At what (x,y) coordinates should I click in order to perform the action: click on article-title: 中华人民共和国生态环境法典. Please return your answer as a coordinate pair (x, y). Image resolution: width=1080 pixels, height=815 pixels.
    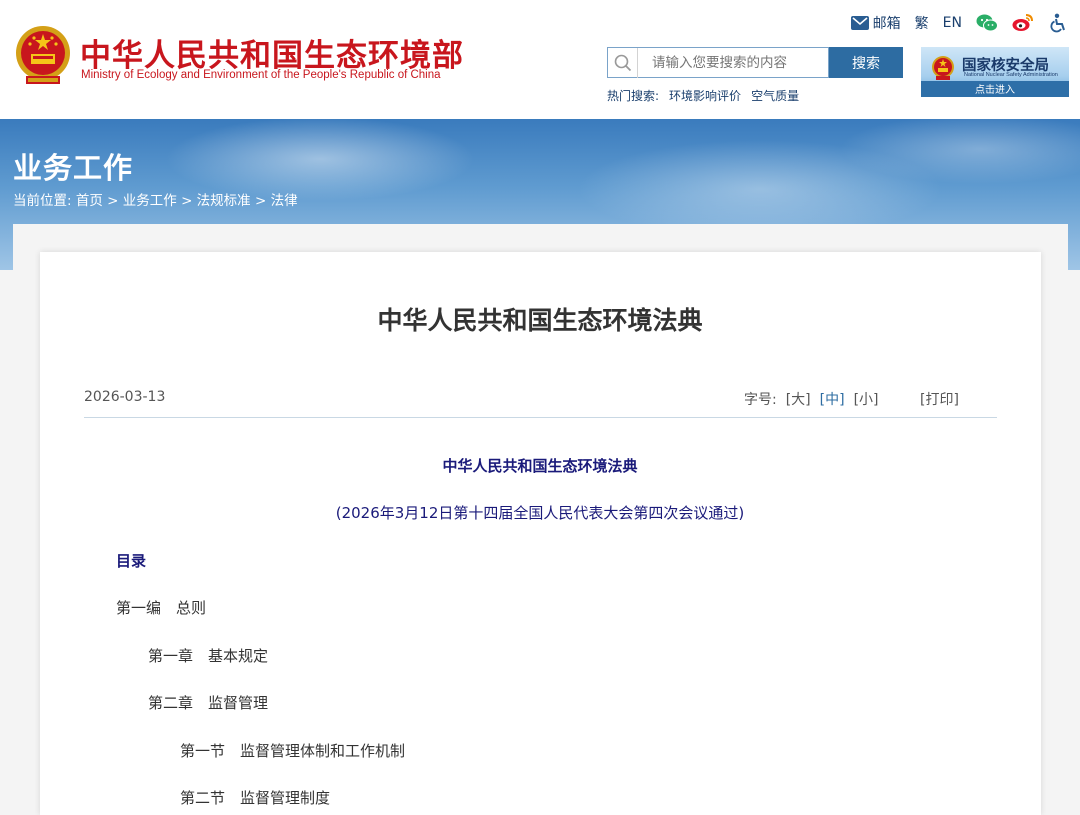
    Looking at the image, I should click on (540, 320).